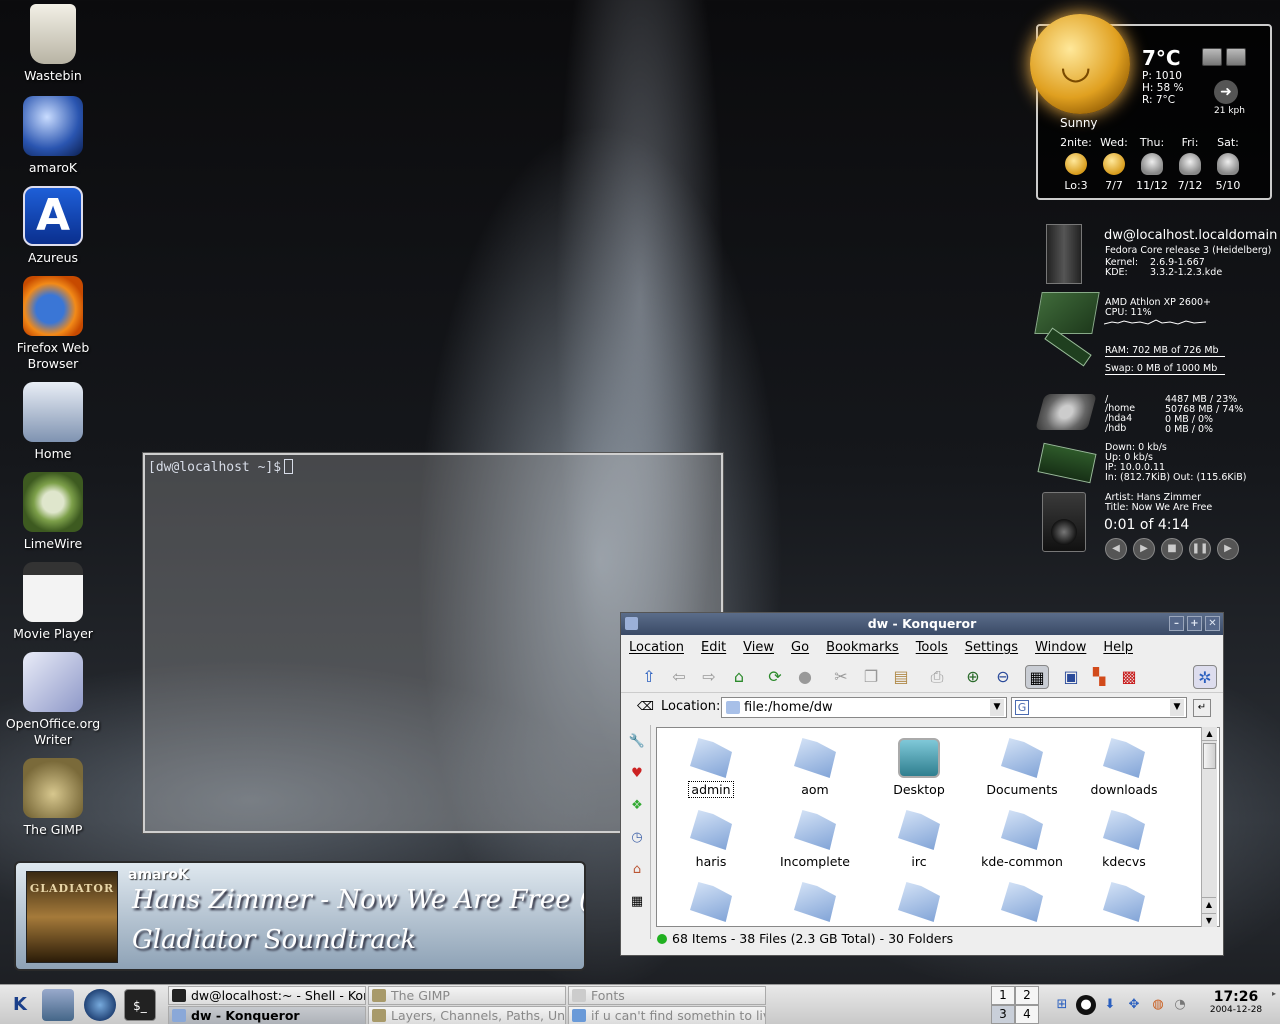 The image size is (1280, 1024). Describe the element at coordinates (937, 677) in the screenshot. I see `print-icon: ⎙` at that location.